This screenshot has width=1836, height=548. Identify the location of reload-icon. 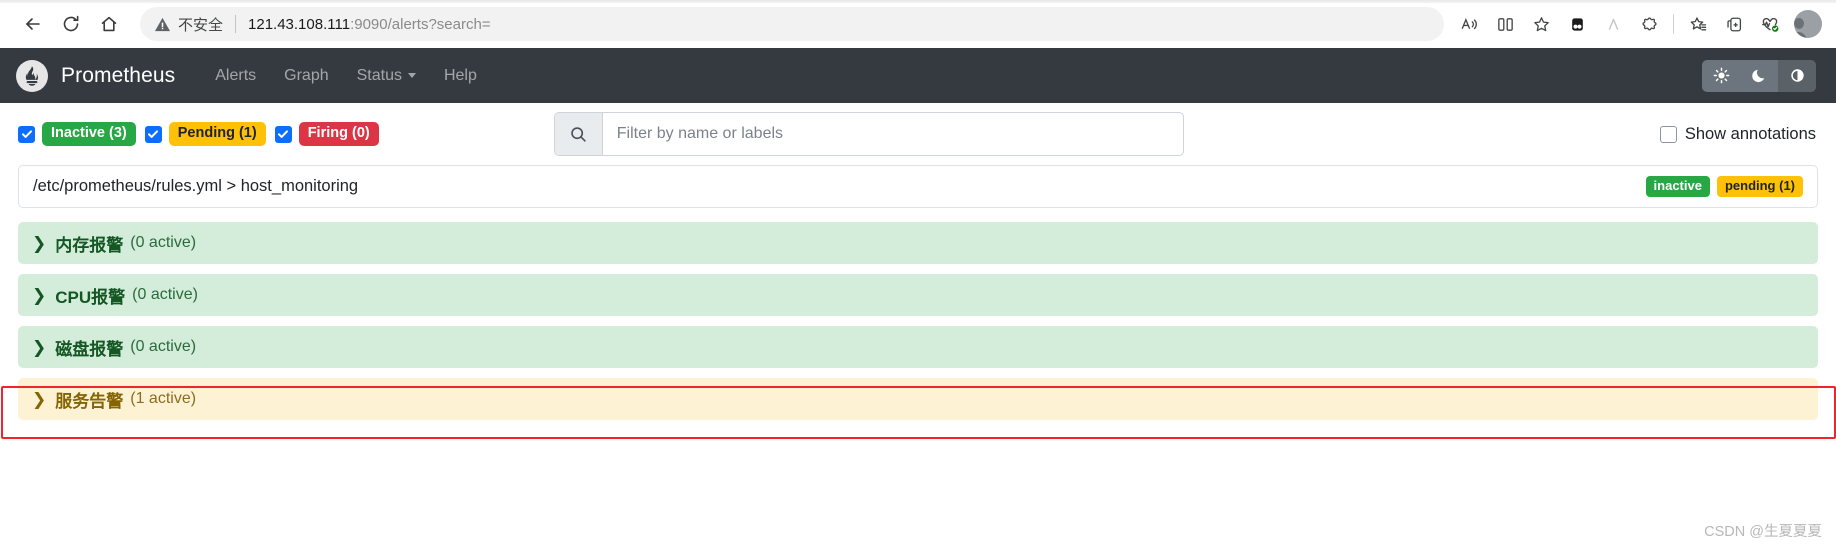
(71, 24).